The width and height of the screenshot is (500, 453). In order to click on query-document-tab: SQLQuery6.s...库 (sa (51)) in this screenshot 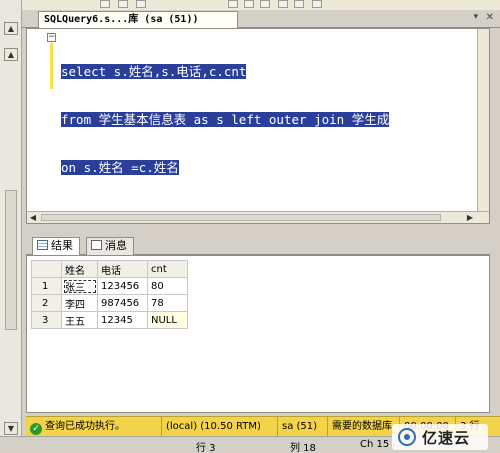, I will do `click(138, 19)`.